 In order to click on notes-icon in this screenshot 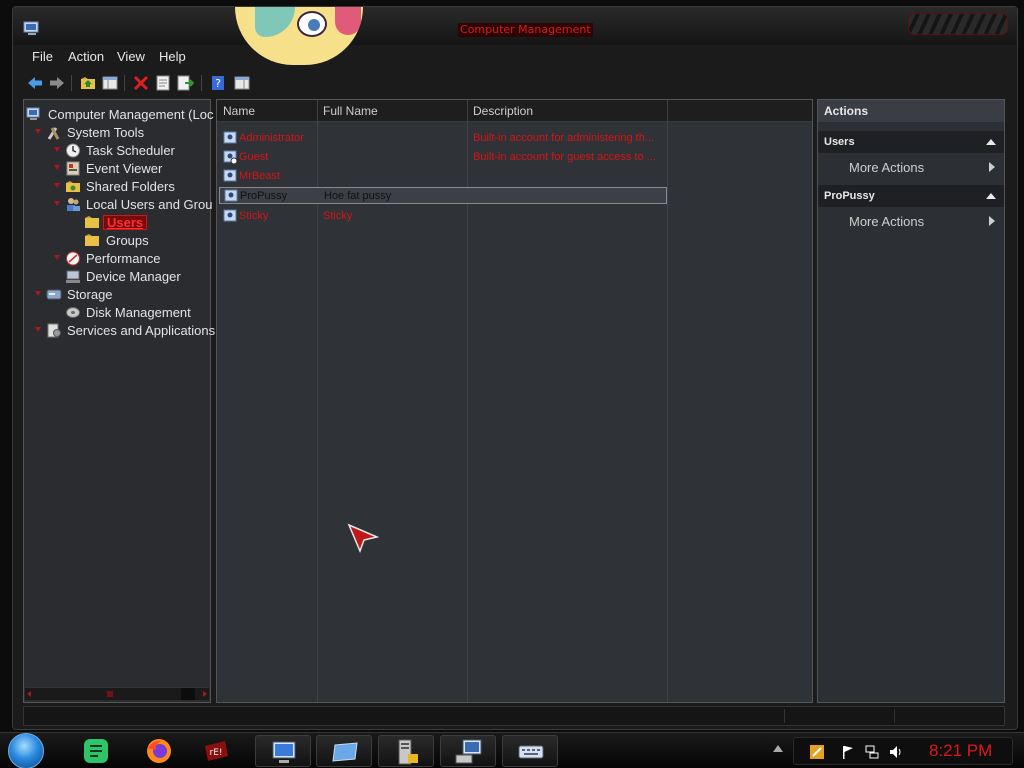, I will do `click(96, 751)`.